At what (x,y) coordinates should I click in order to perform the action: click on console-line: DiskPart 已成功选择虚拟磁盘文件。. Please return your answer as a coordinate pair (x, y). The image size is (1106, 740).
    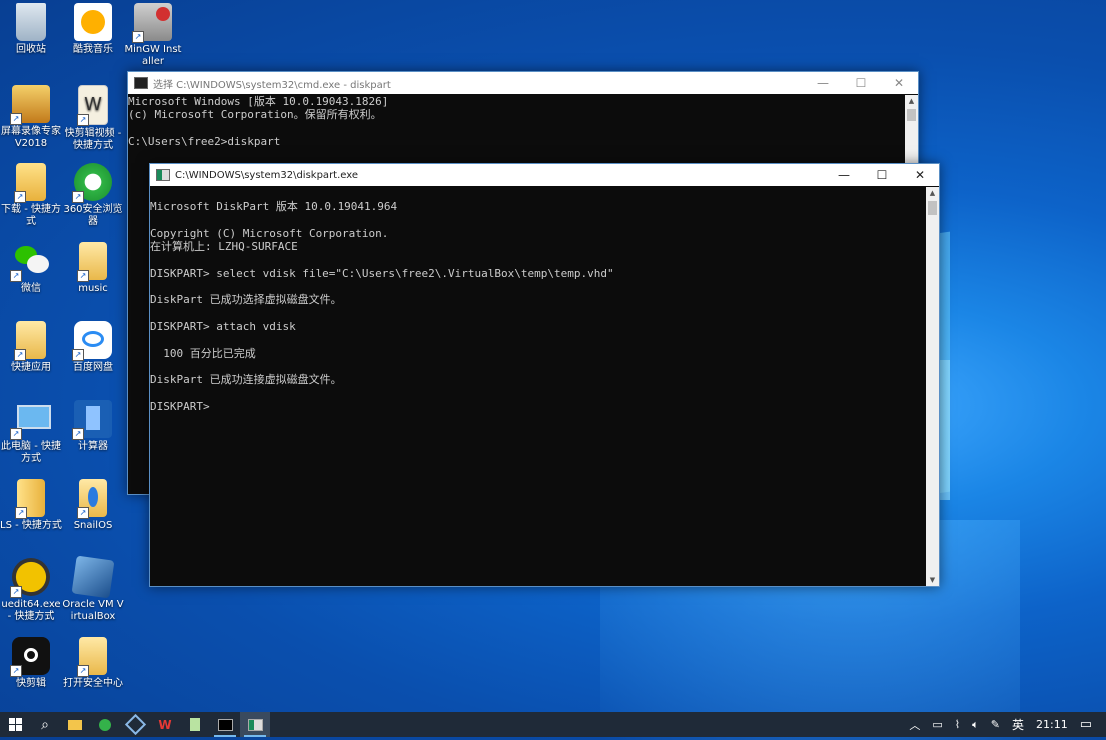
    Looking at the image, I should click on (246, 300).